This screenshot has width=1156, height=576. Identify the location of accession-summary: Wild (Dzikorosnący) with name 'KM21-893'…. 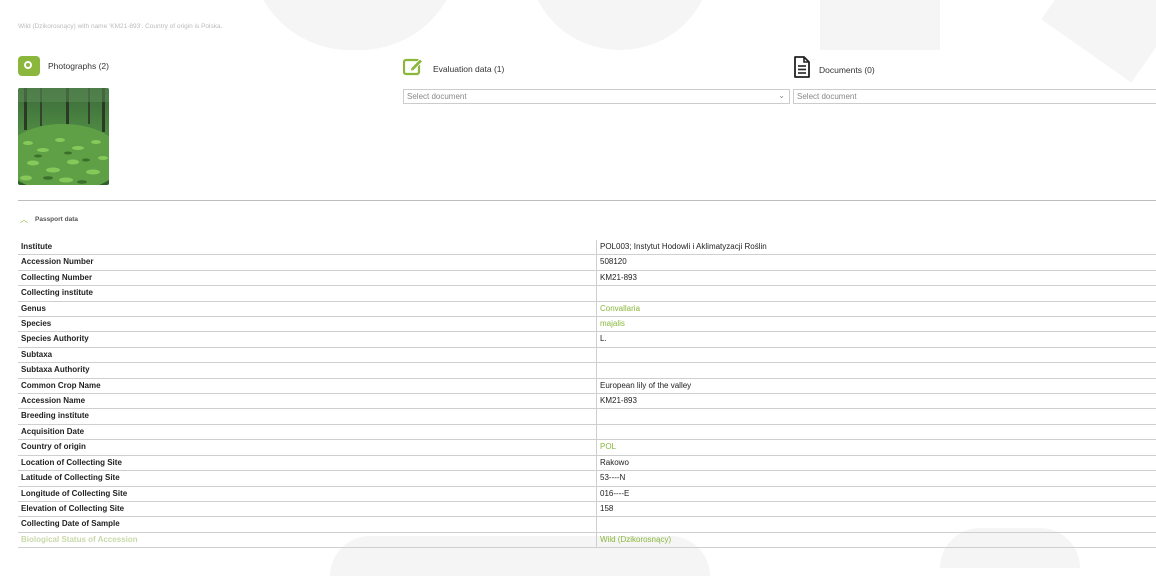
(120, 26).